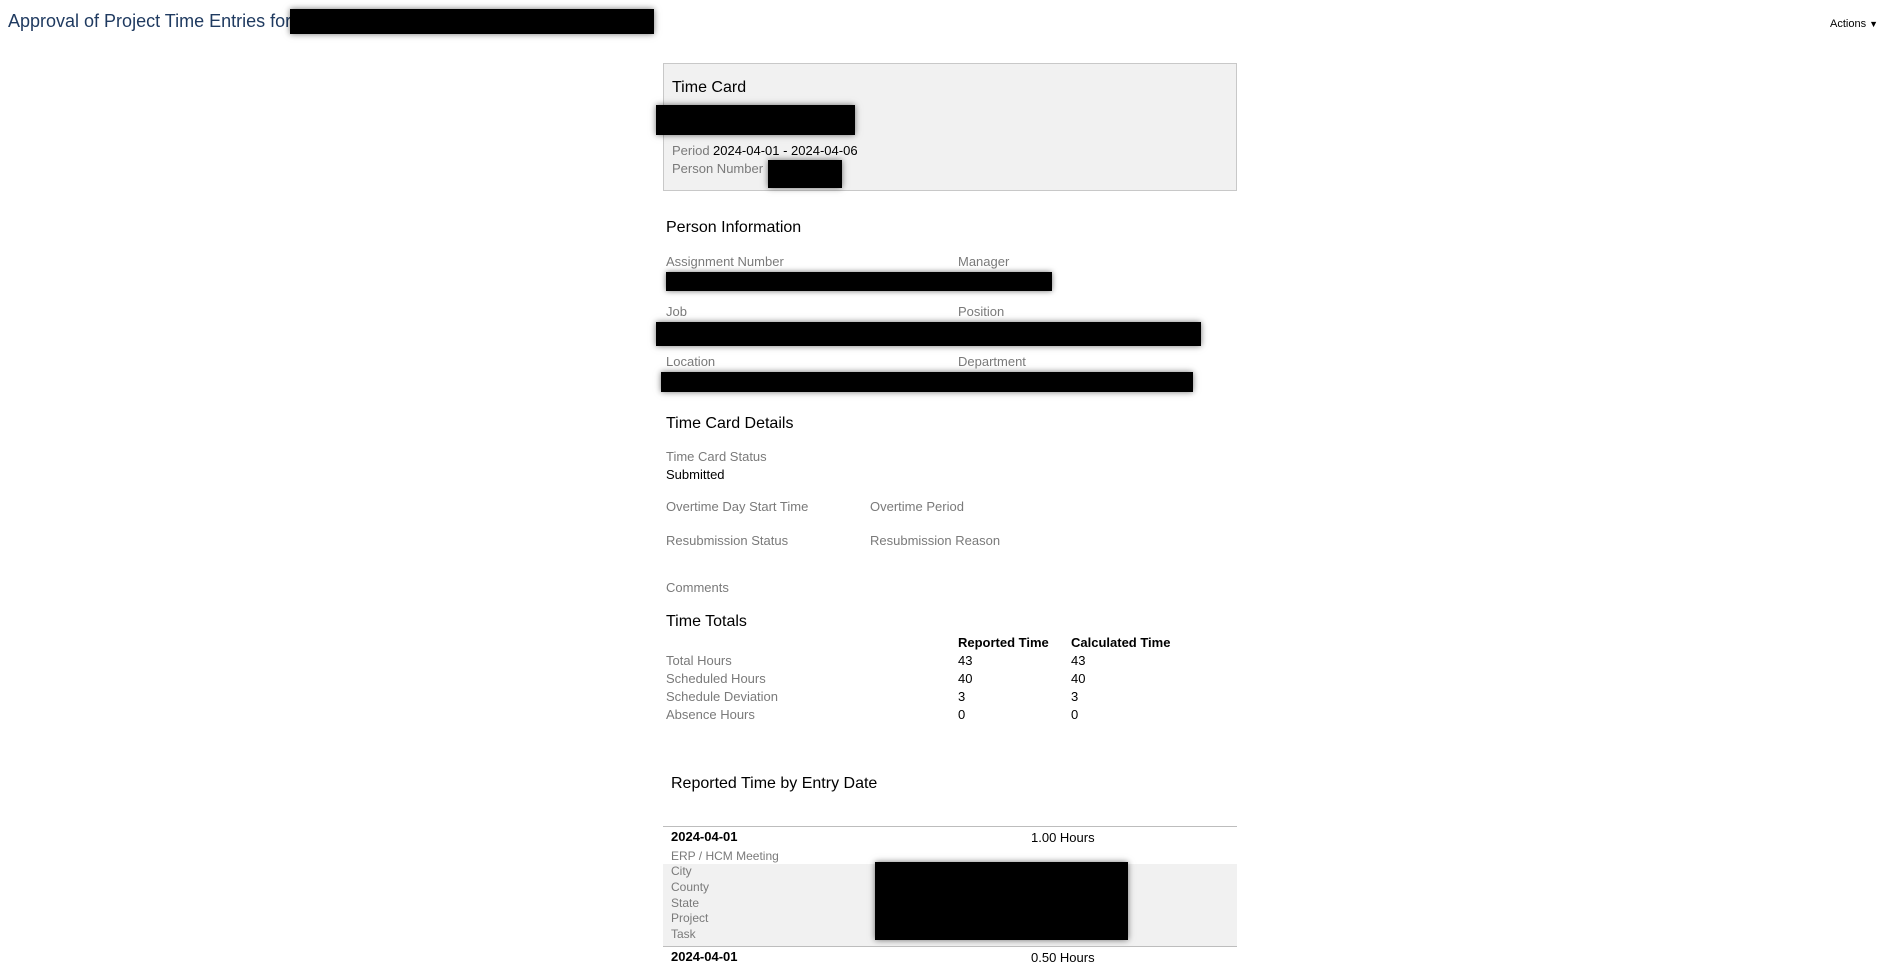  Describe the element at coordinates (722, 696) in the screenshot. I see `totals-row-label: Schedule Deviation` at that location.